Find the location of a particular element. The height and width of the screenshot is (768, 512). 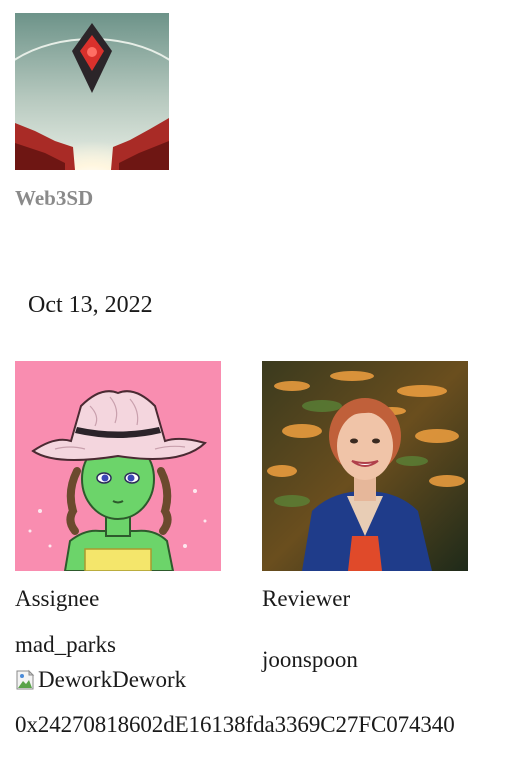

task-date: Oct 13, 2022 is located at coordinates (90, 305).